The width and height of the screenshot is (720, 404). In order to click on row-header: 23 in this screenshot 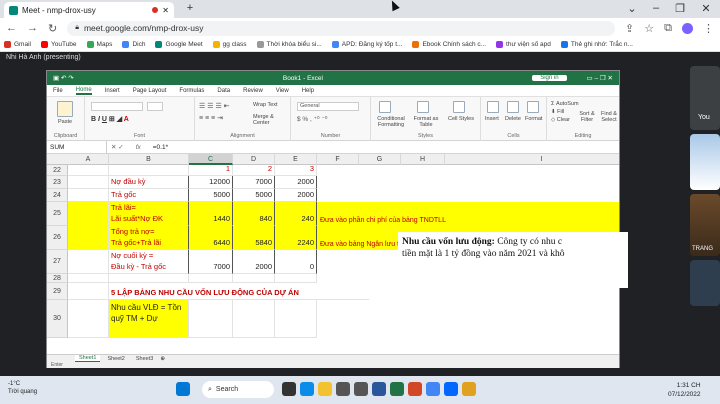, I will do `click(57, 182)`.